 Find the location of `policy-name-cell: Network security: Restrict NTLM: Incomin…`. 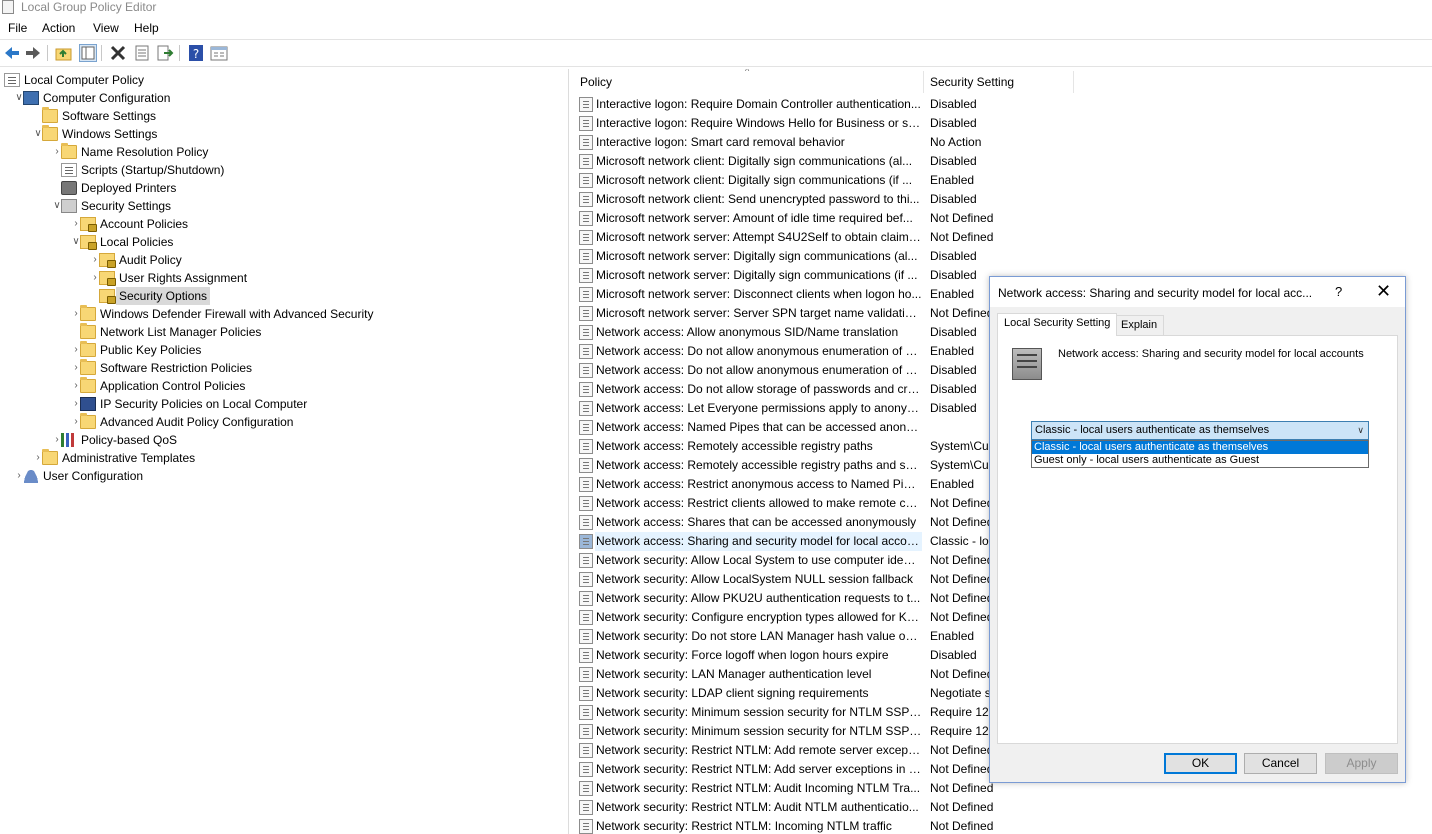

policy-name-cell: Network security: Restrict NTLM: Incomin… is located at coordinates (744, 826).